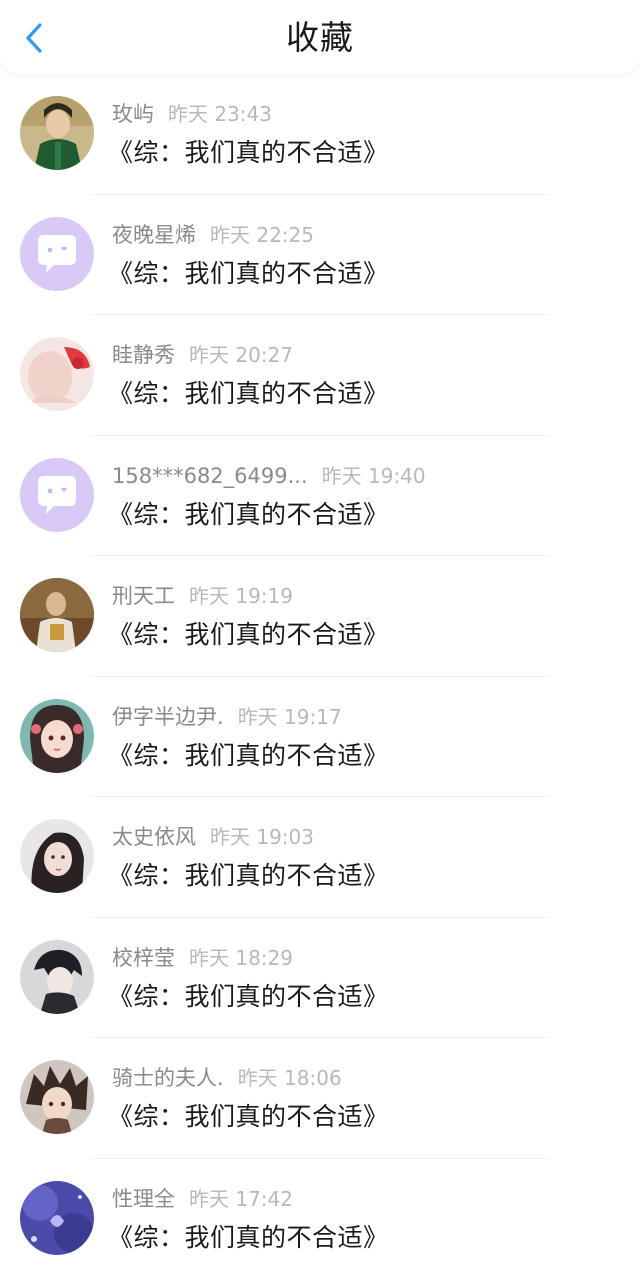 The image size is (640, 1279). I want to click on user-name: 骑士的夫人., so click(168, 1078).